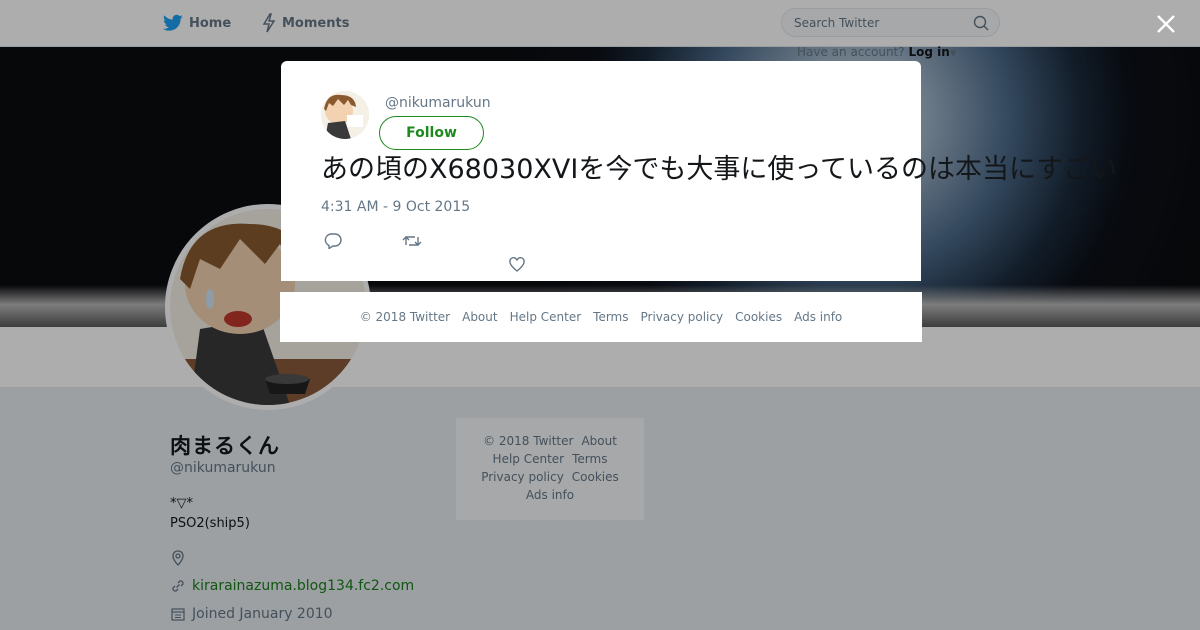  Describe the element at coordinates (610, 317) in the screenshot. I see `modal-footer-terms-link: Terms` at that location.